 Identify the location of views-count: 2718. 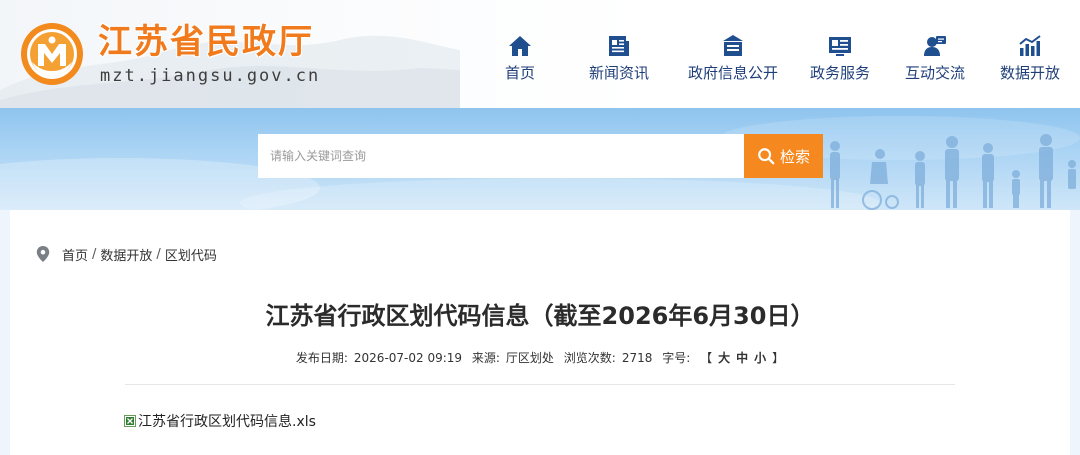
(637, 358).